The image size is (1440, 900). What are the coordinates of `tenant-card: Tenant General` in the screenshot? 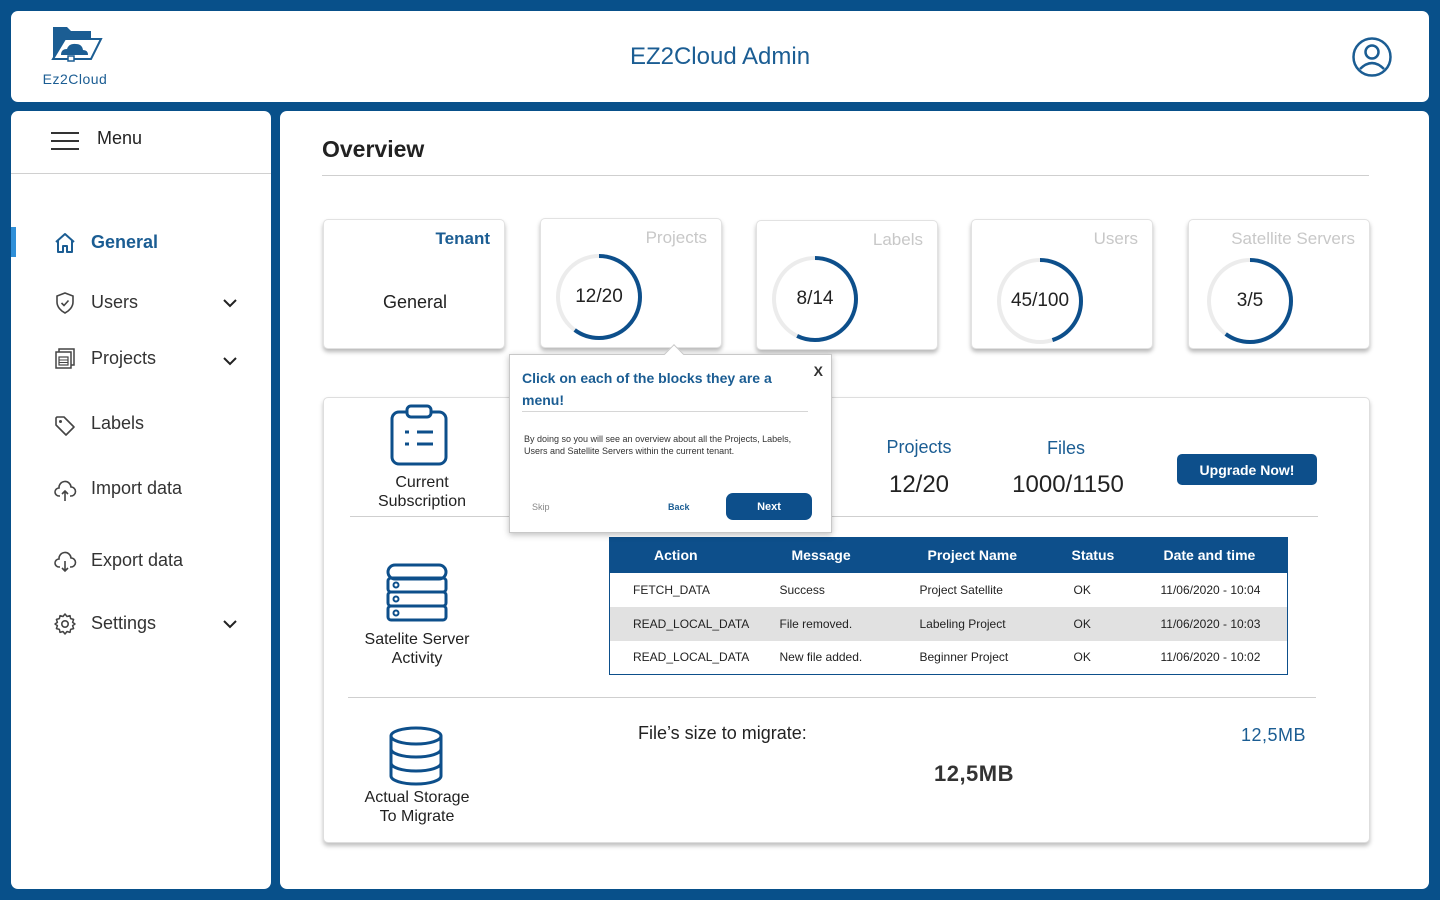 It's located at (414, 284).